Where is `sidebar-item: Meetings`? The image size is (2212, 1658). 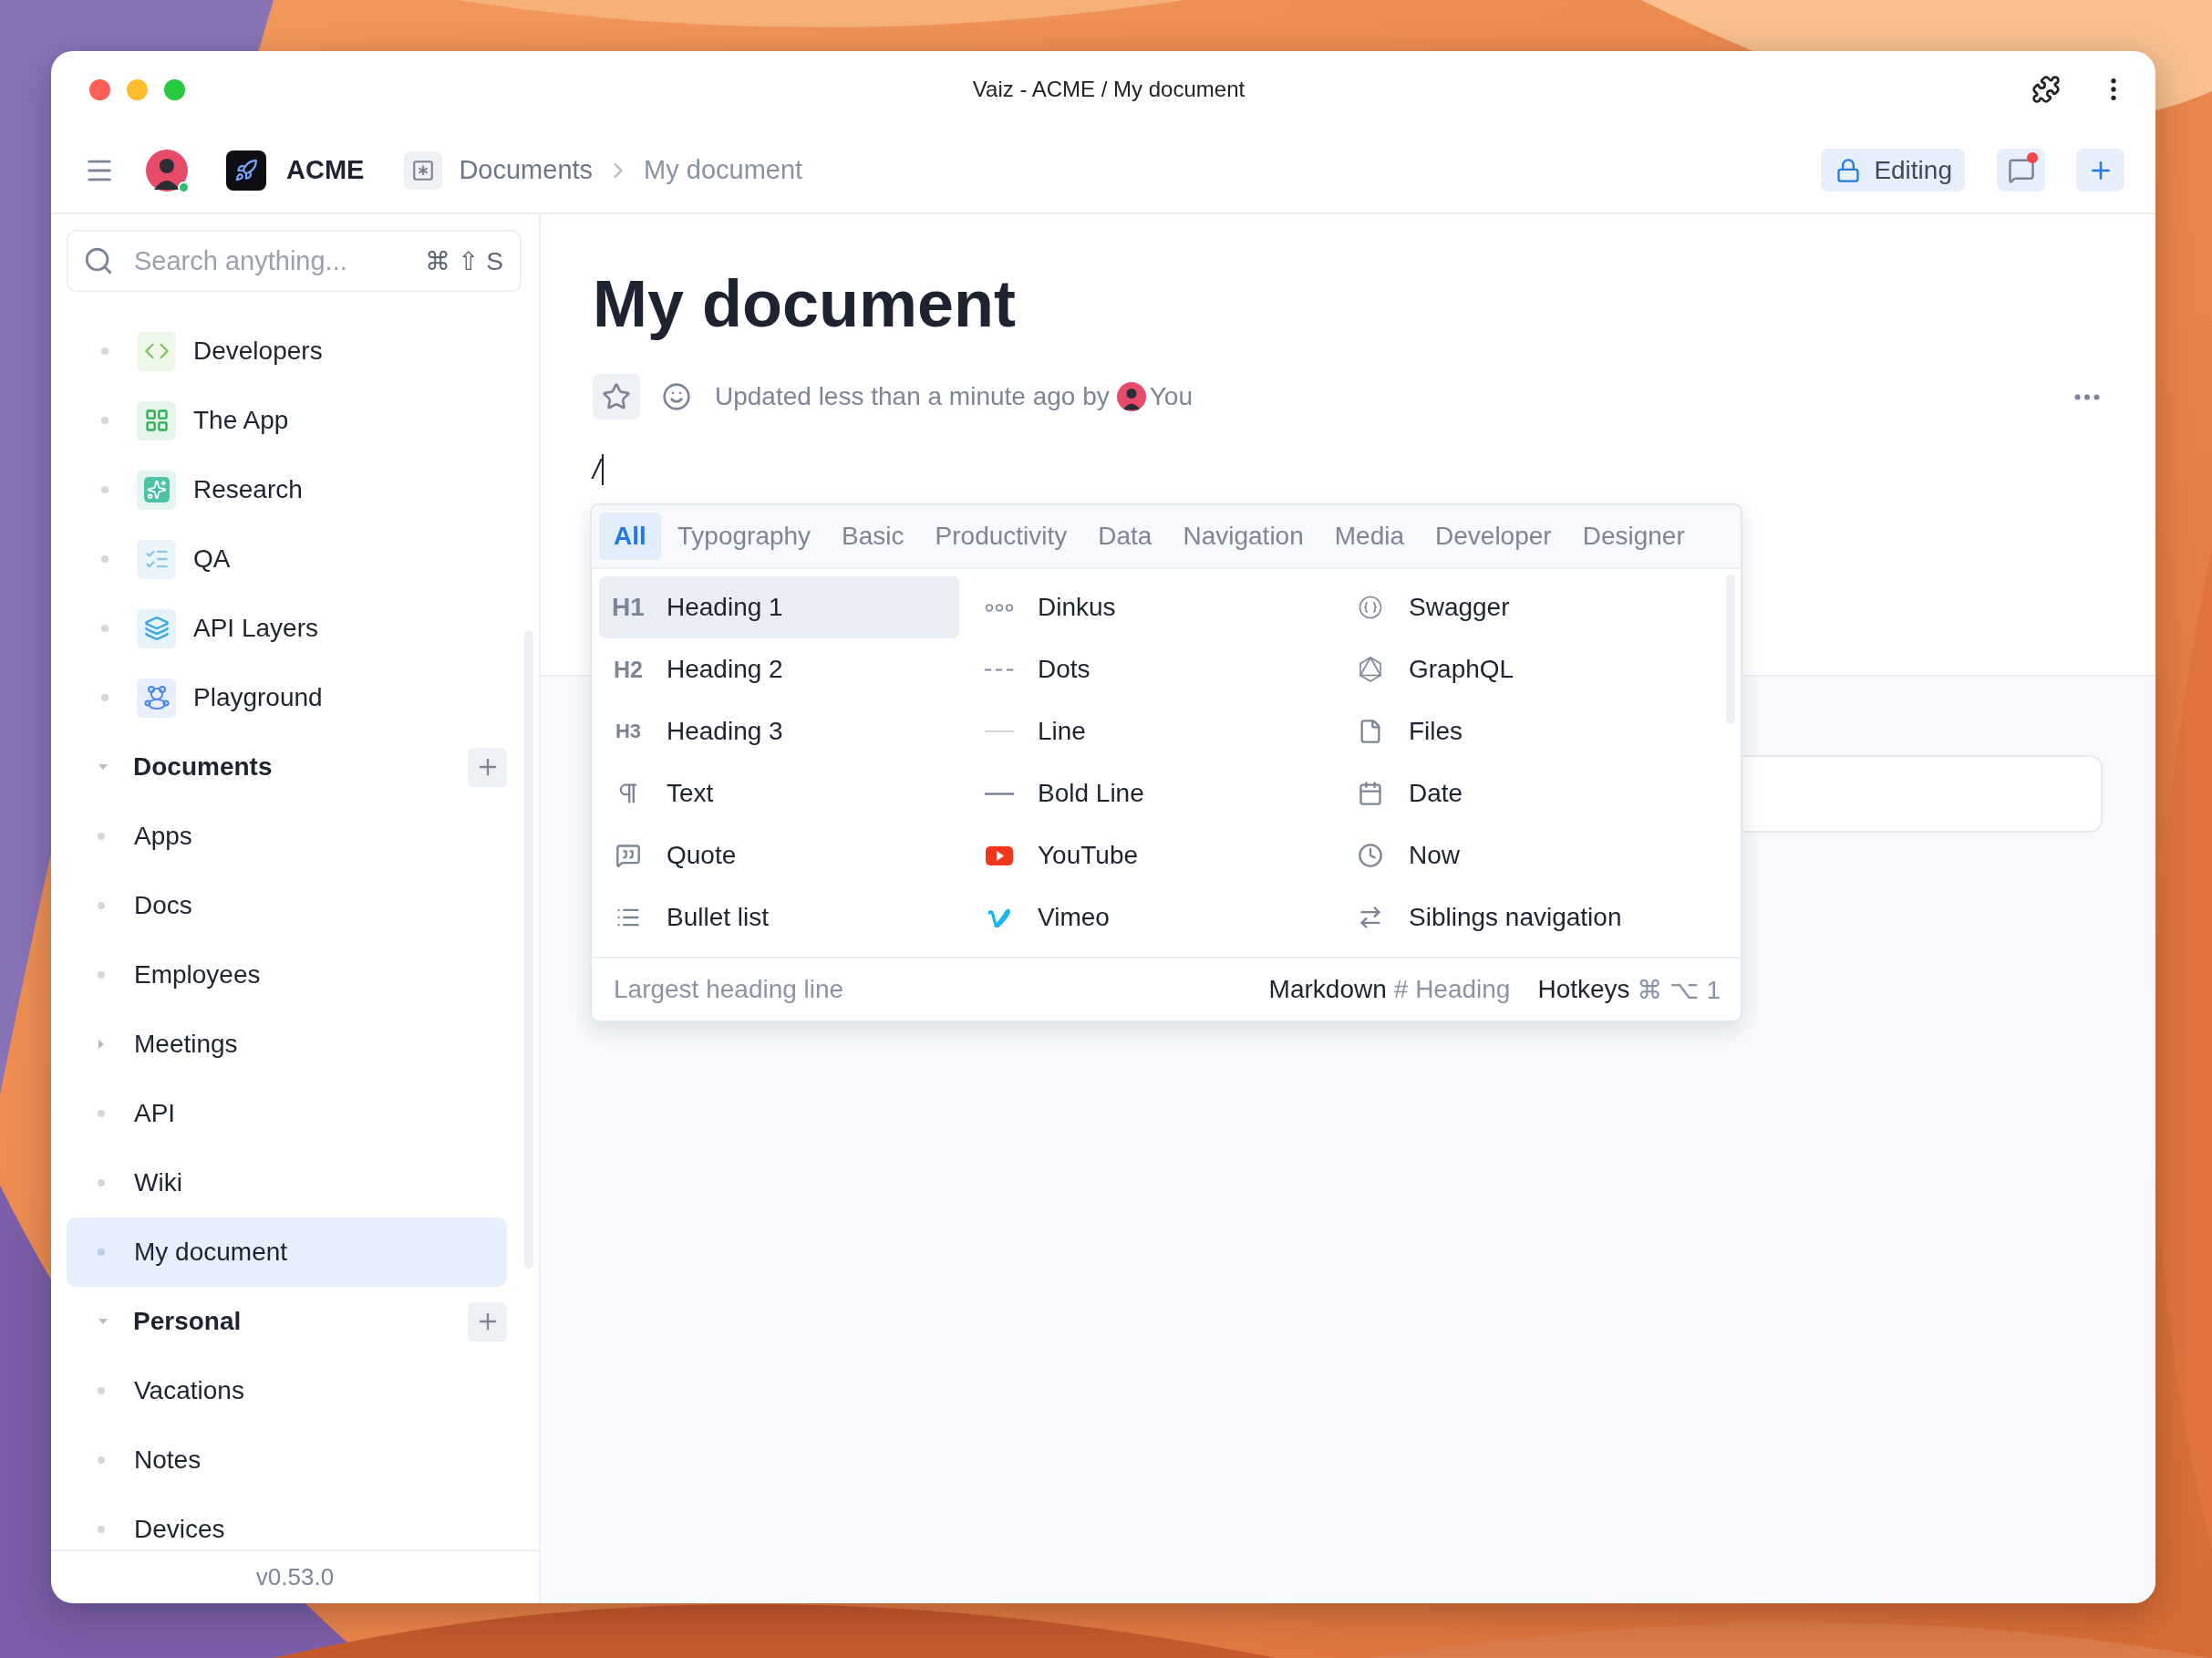
sidebar-item: Meetings is located at coordinates (287, 1044).